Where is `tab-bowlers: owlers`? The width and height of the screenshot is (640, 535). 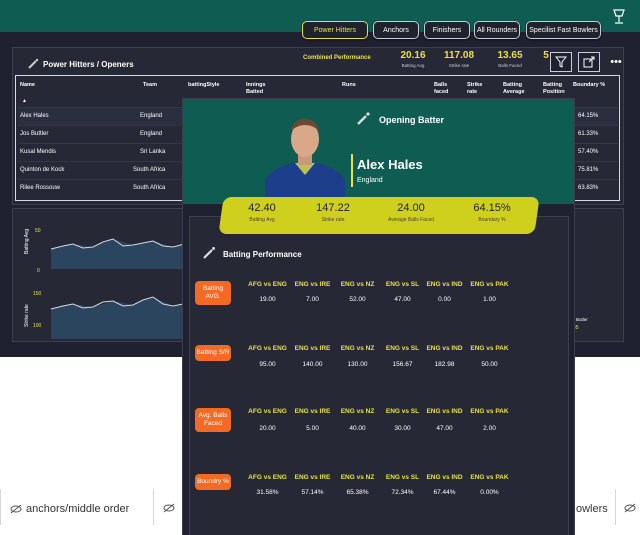
tab-bowlers: owlers is located at coordinates (592, 509).